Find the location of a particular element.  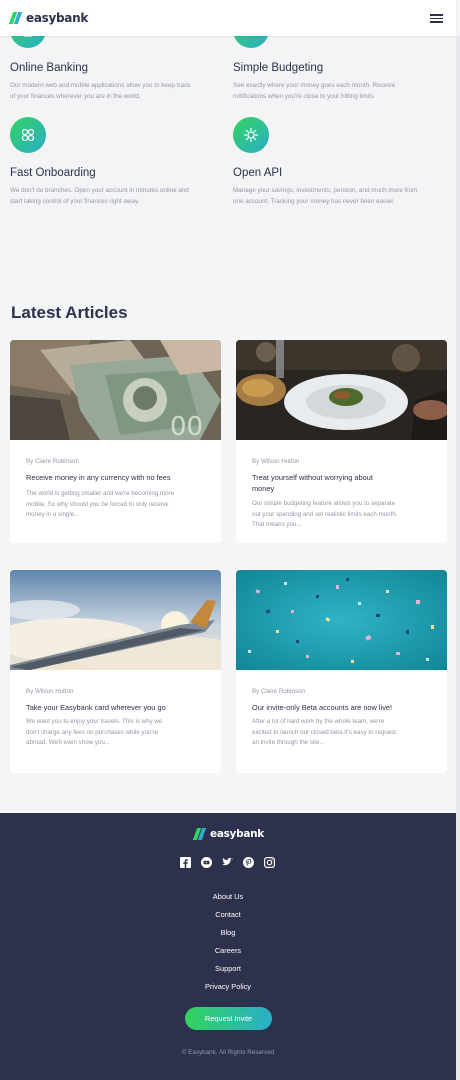

scrollbar-track is located at coordinates (458, 558).